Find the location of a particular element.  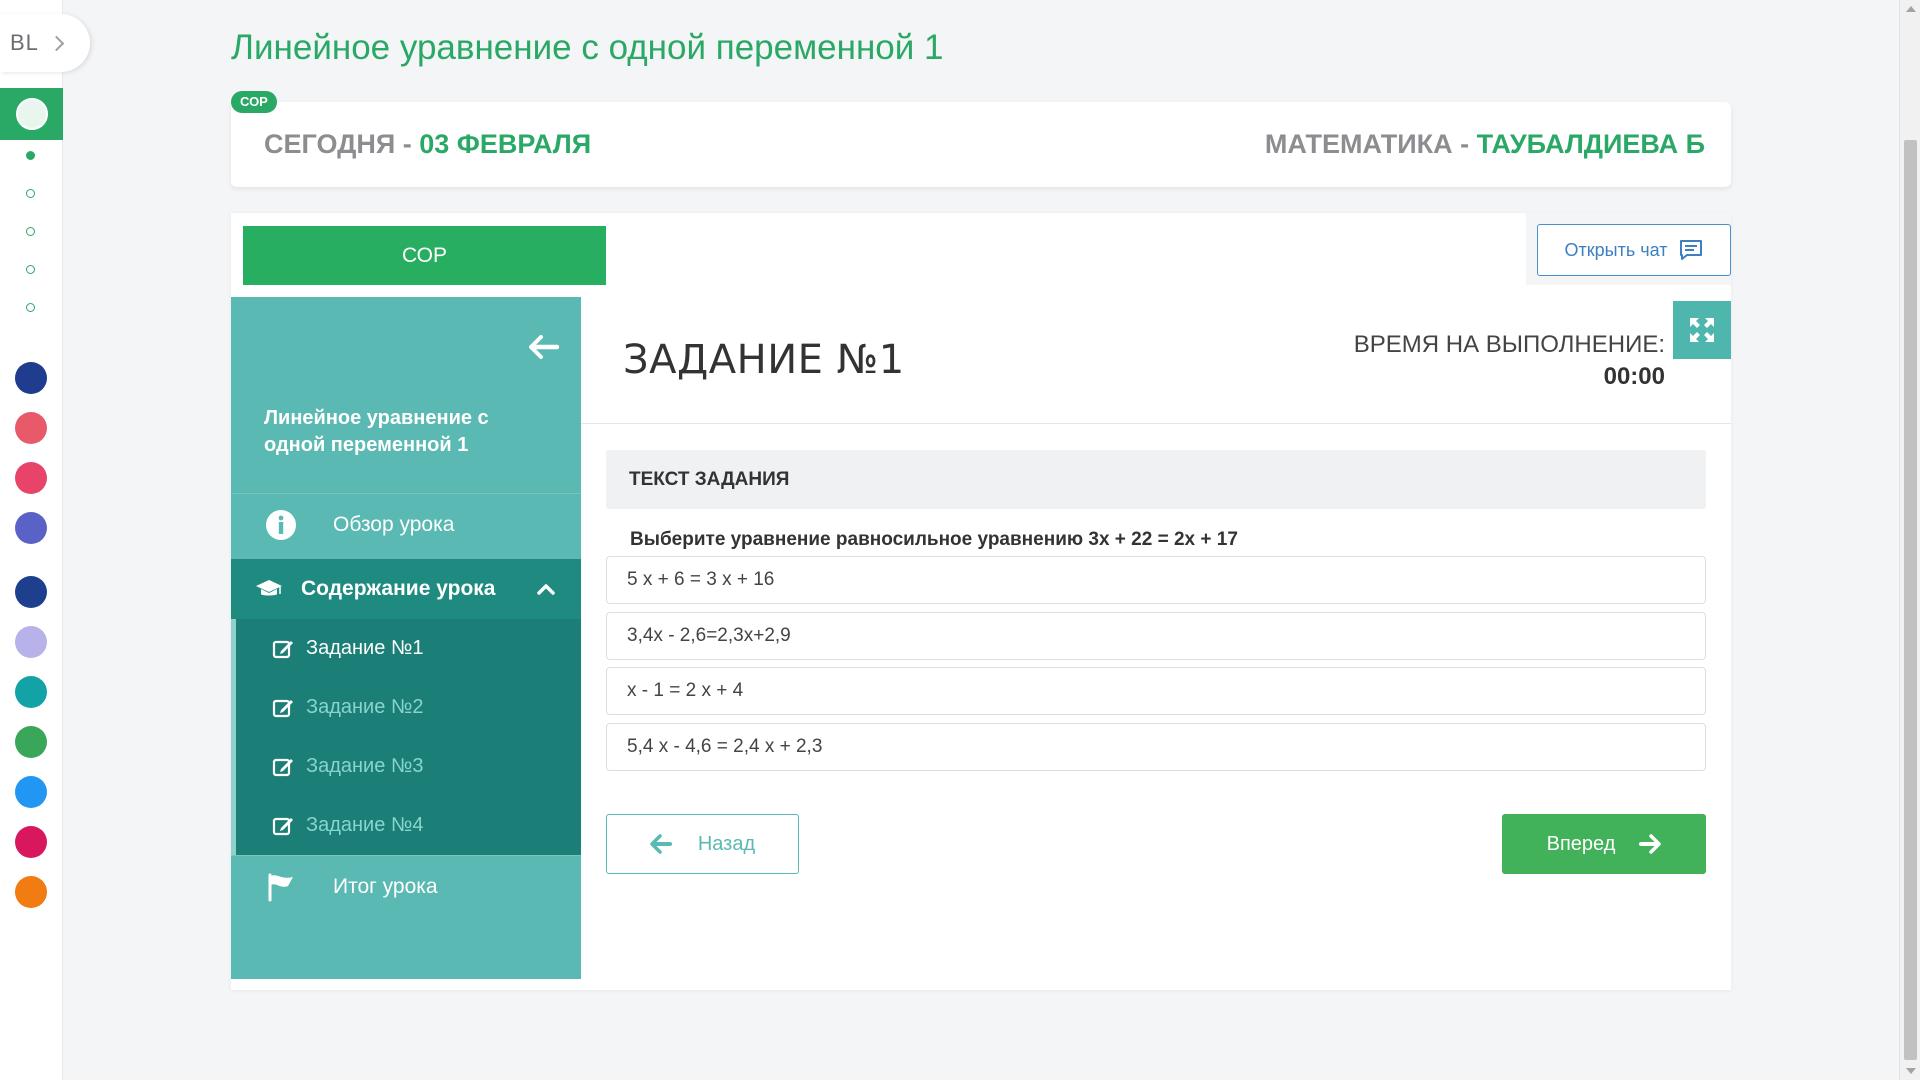

time-value: 00:00 is located at coordinates (1634, 376).